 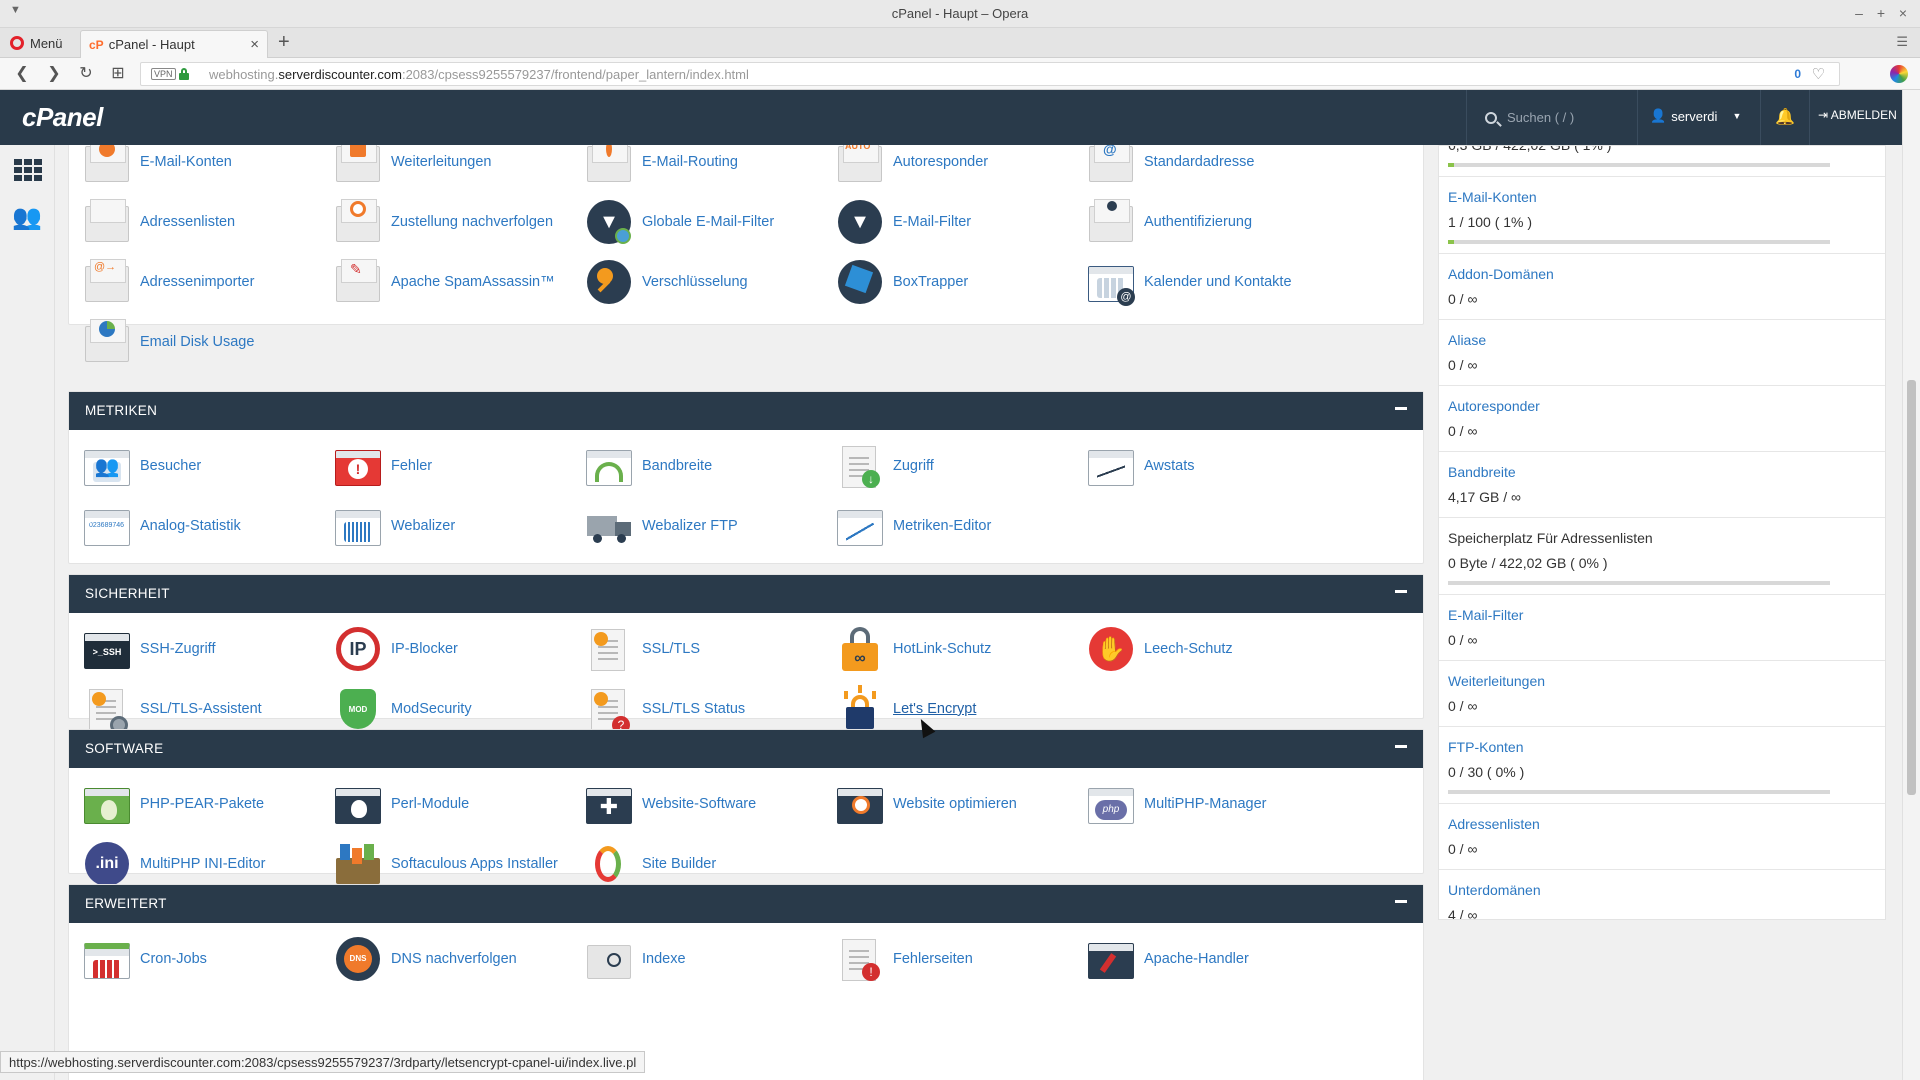 I want to click on item-multiphp-manager: php MultiPHP-Manager, so click(x=1212, y=804).